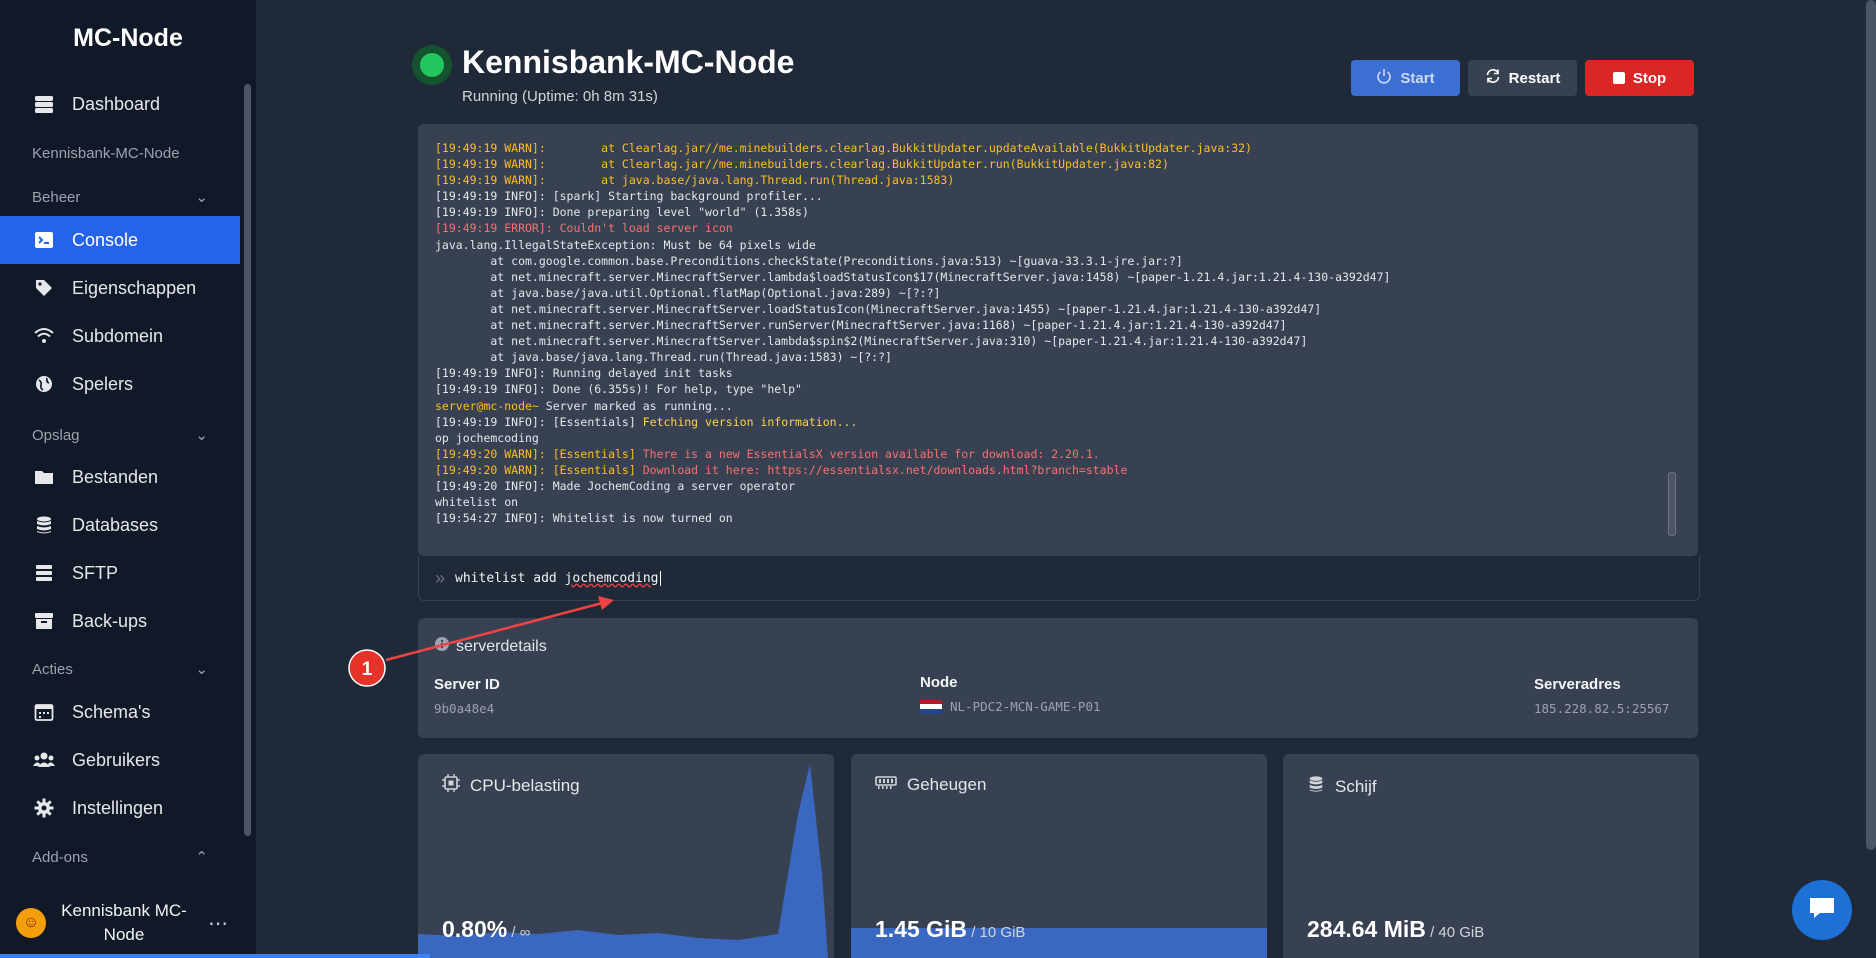 The image size is (1876, 958). Describe the element at coordinates (440, 577) in the screenshot. I see `chevrons-right-icon: »` at that location.